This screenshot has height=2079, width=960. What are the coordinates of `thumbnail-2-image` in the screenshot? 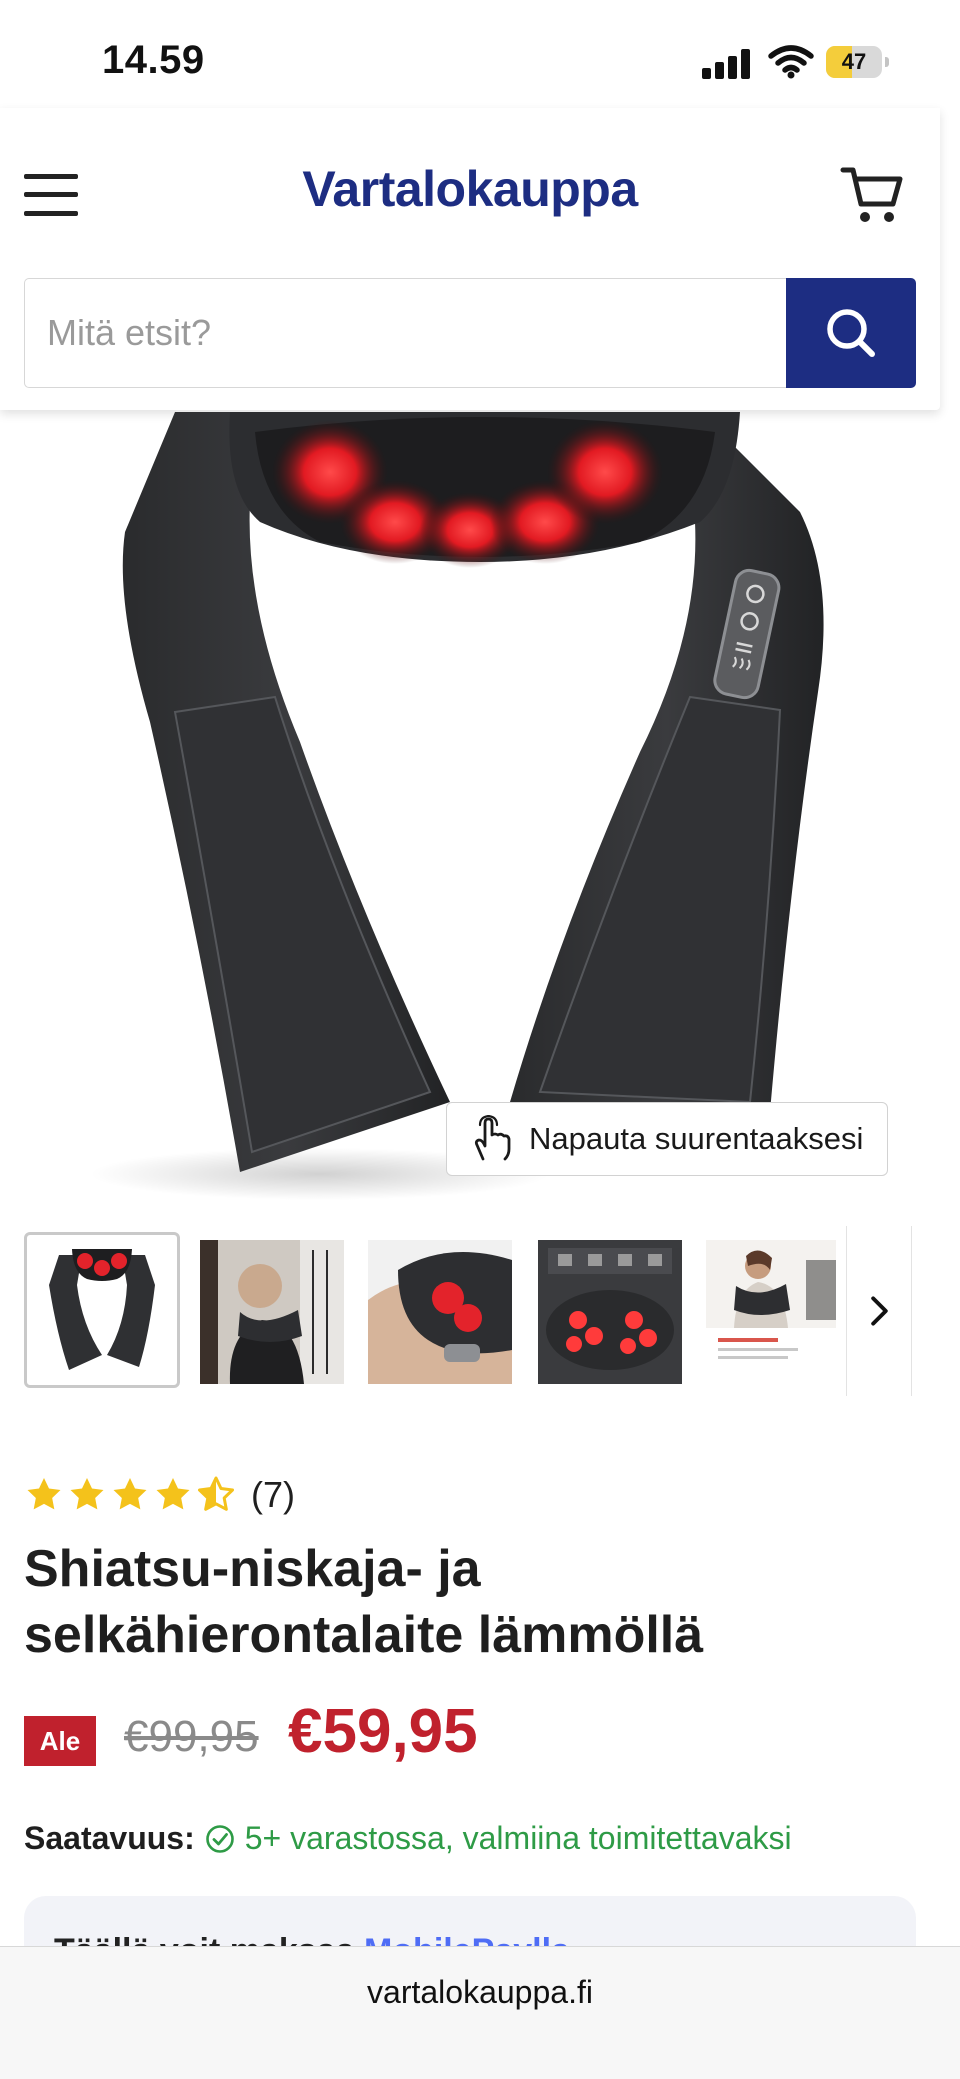 It's located at (272, 1312).